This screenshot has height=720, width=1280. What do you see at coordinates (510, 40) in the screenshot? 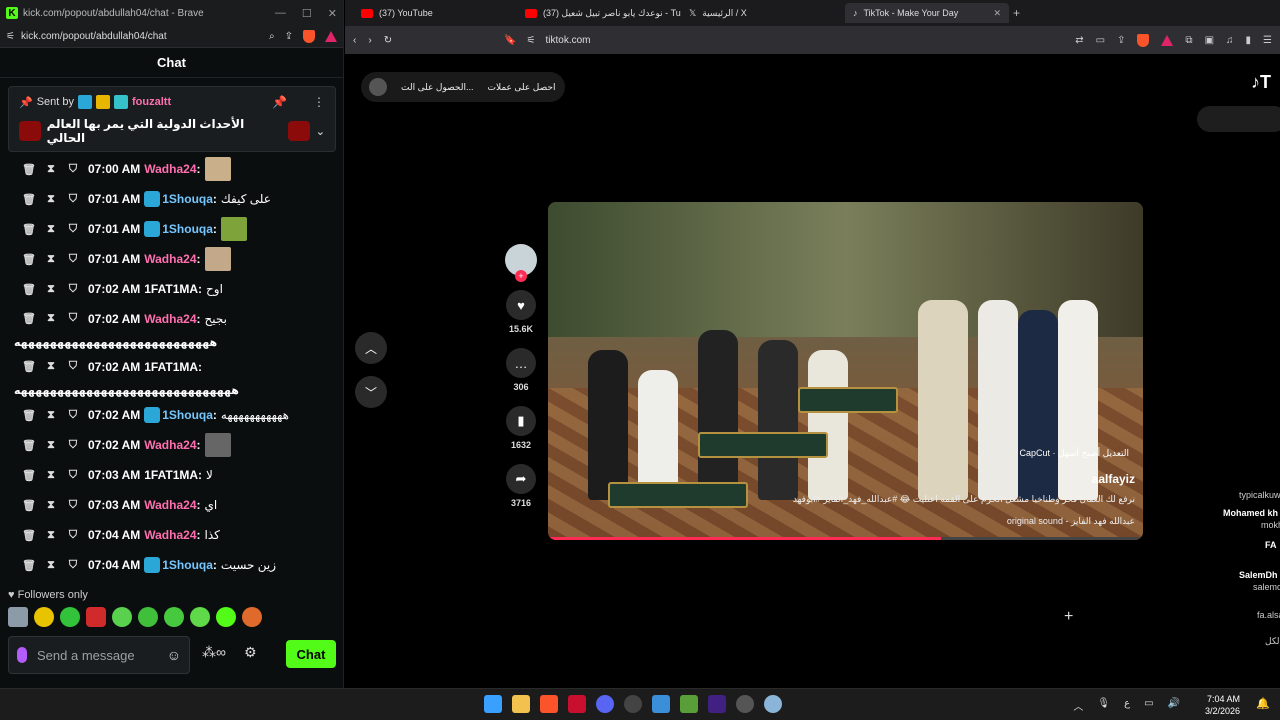
I see `bookmark-icon: 🔖` at bounding box center [510, 40].